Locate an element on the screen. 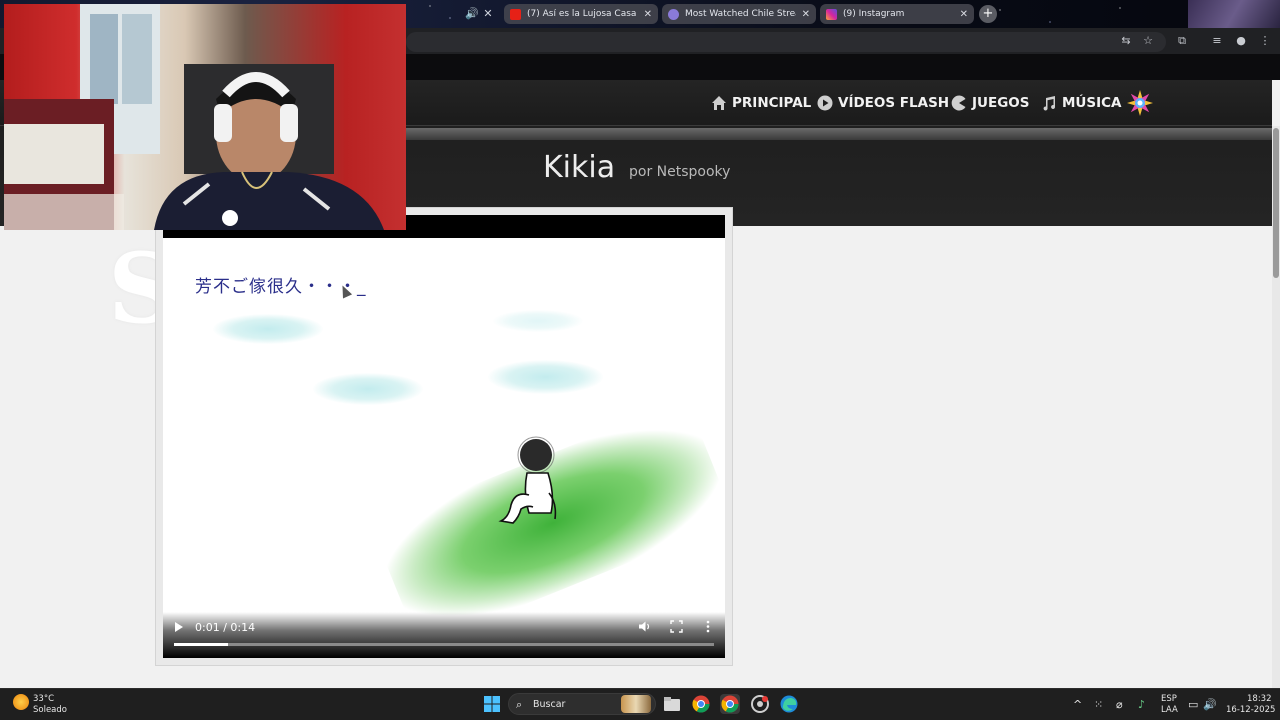 The width and height of the screenshot is (1280, 720). video-progress-fill is located at coordinates (201, 644).